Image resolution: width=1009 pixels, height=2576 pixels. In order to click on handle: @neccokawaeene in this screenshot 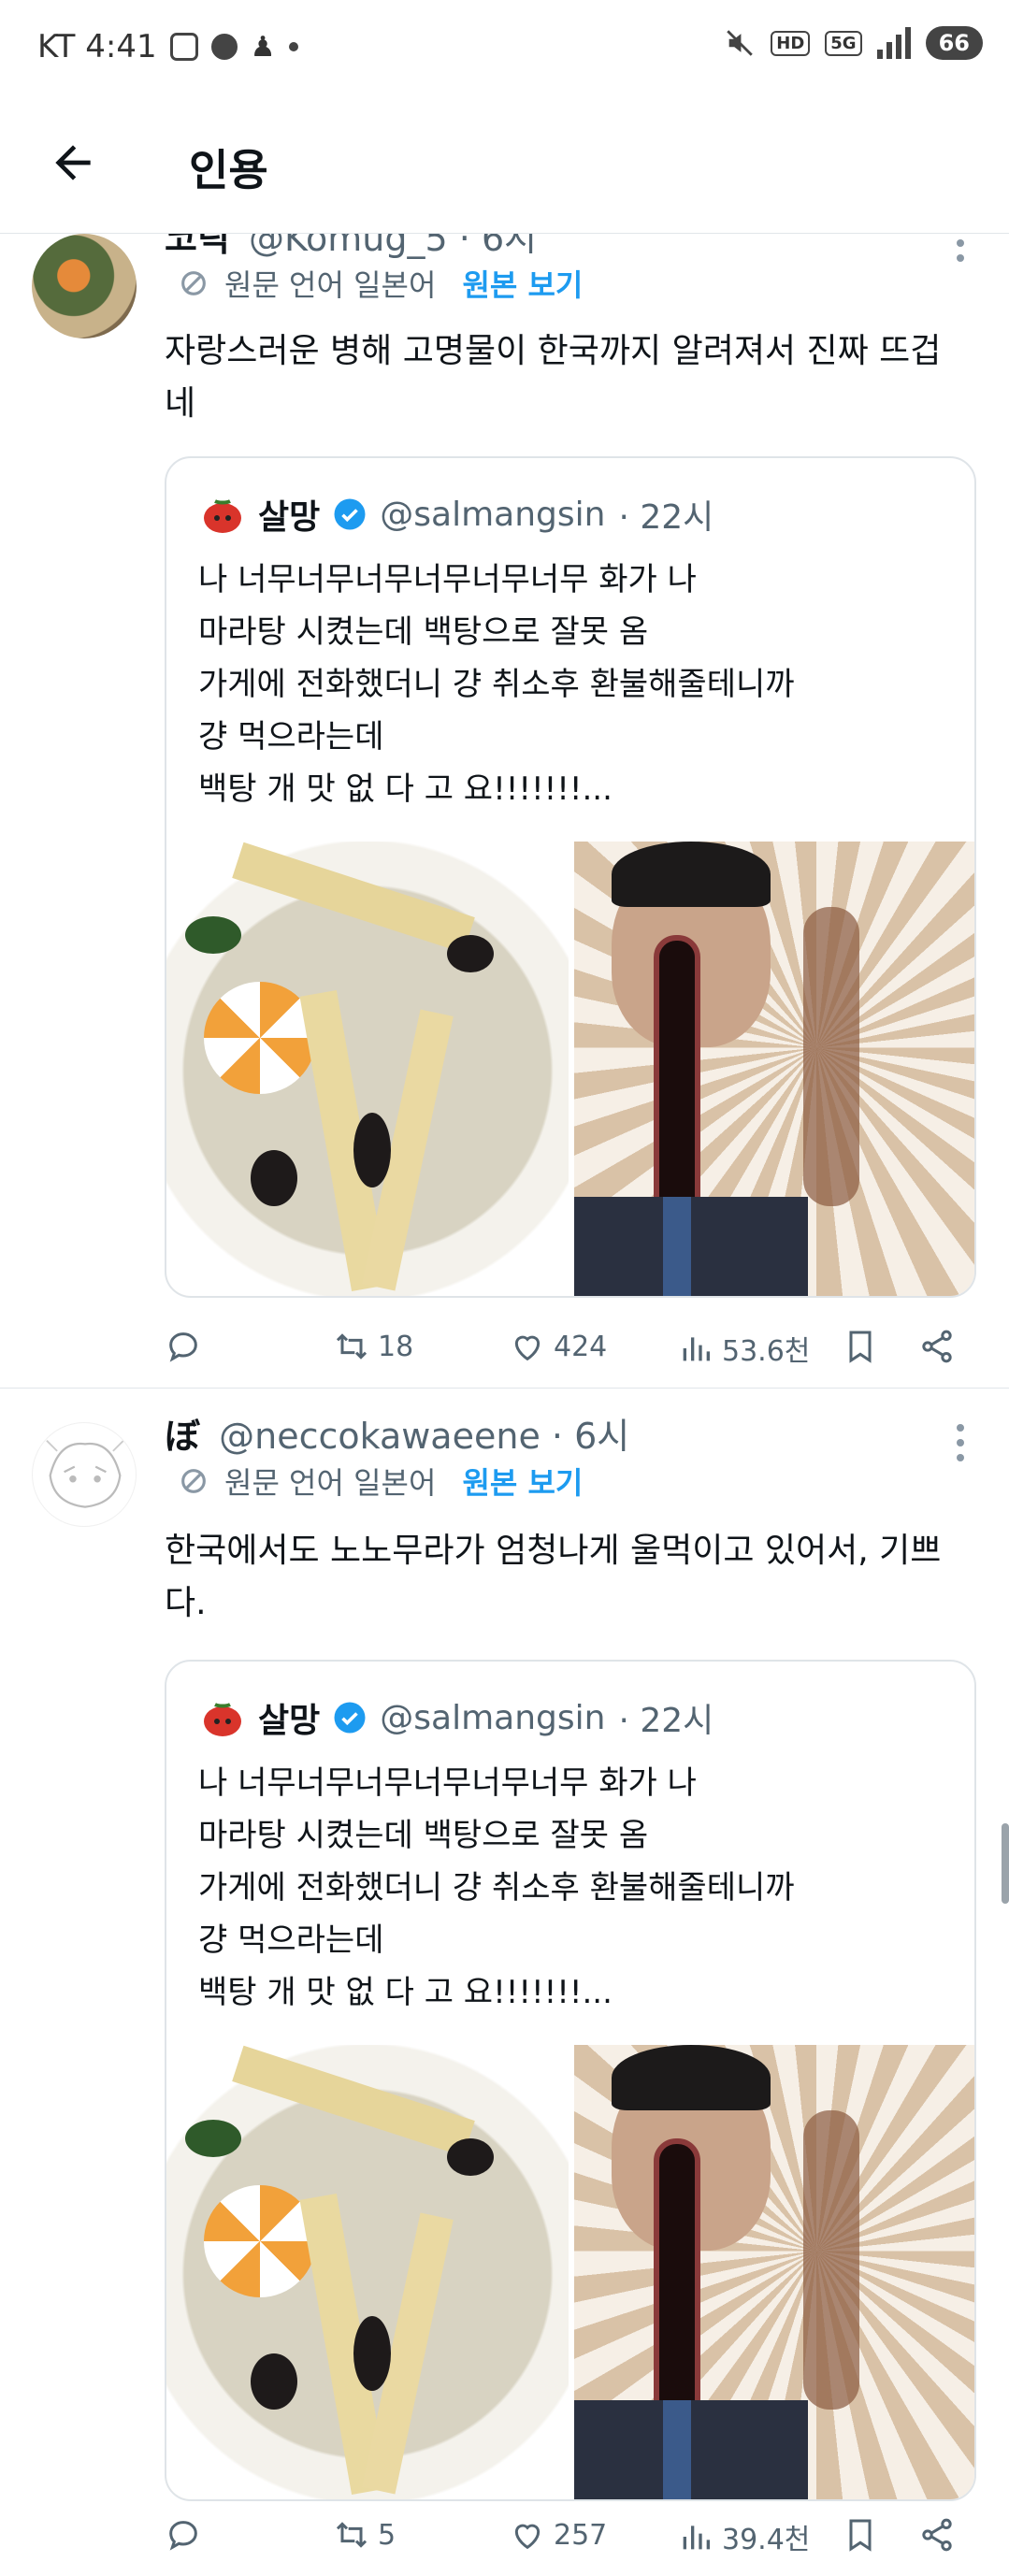, I will do `click(380, 1437)`.